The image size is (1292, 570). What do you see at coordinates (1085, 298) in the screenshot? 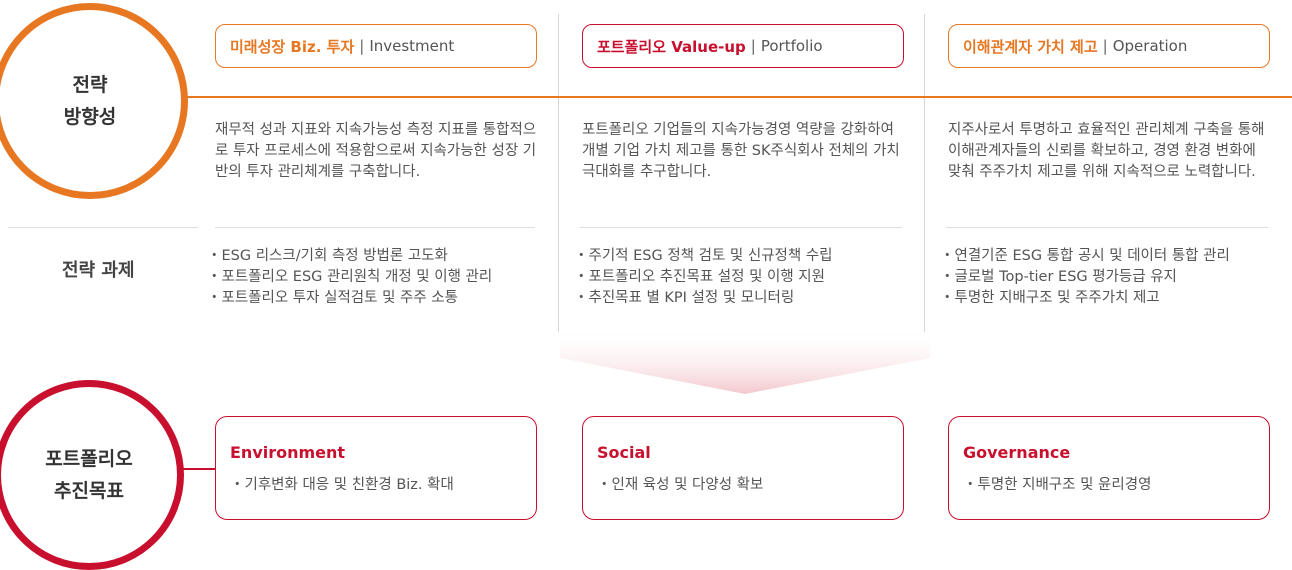
I see `task-item: 투명한 지배구조 및 주주가치 제고` at bounding box center [1085, 298].